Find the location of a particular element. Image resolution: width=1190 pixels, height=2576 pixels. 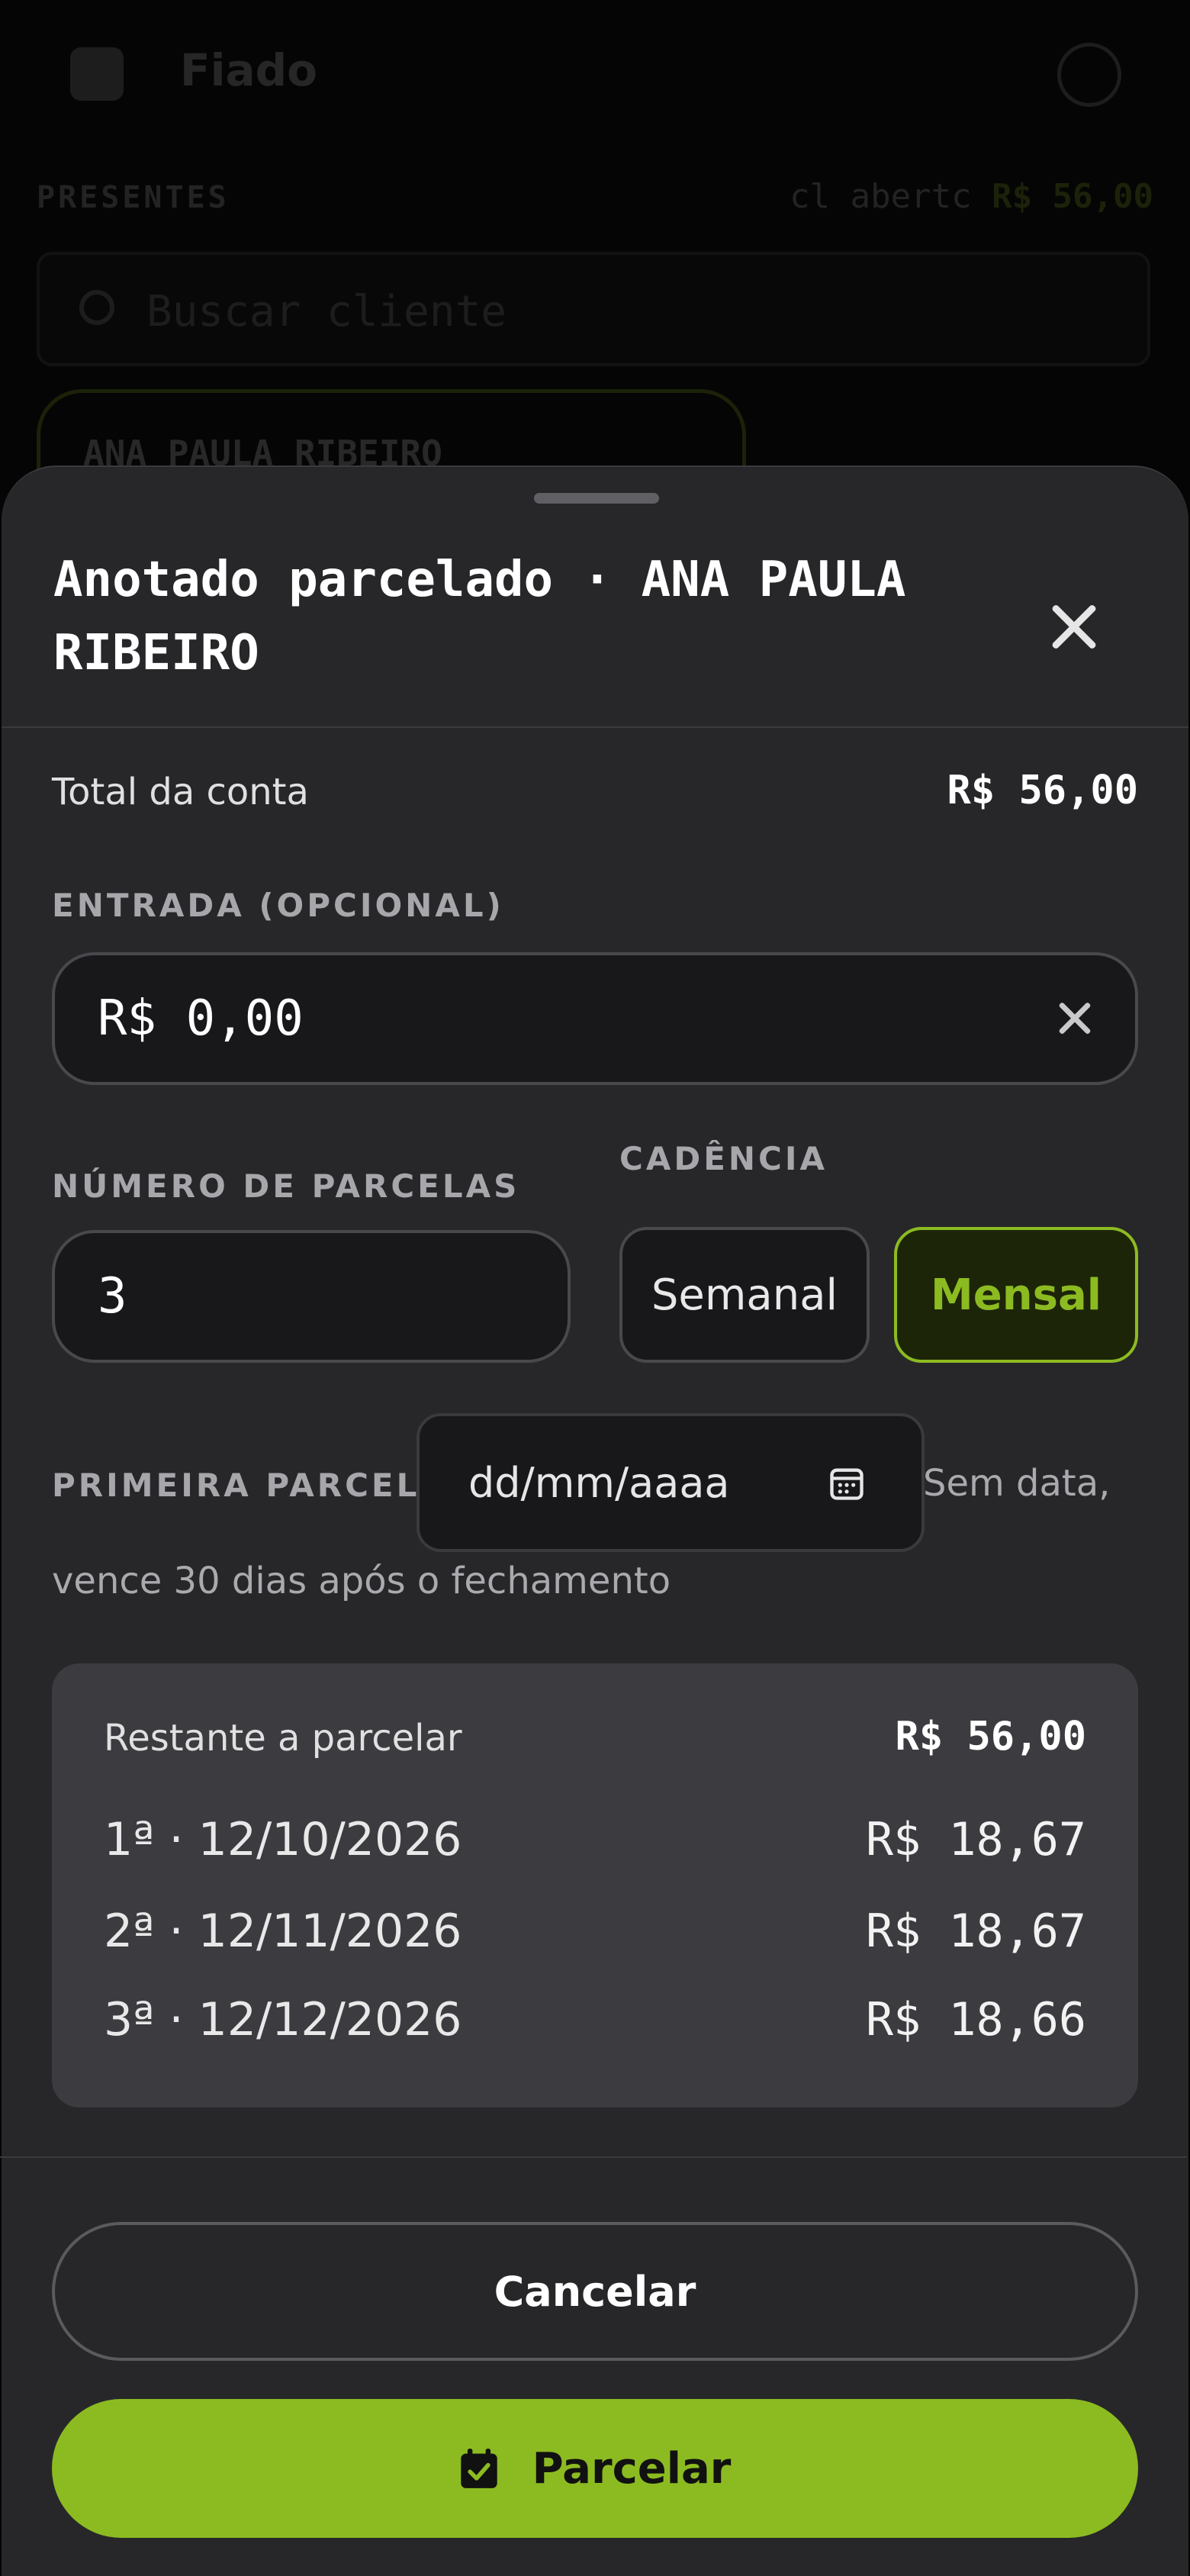

search-icon is located at coordinates (96, 307).